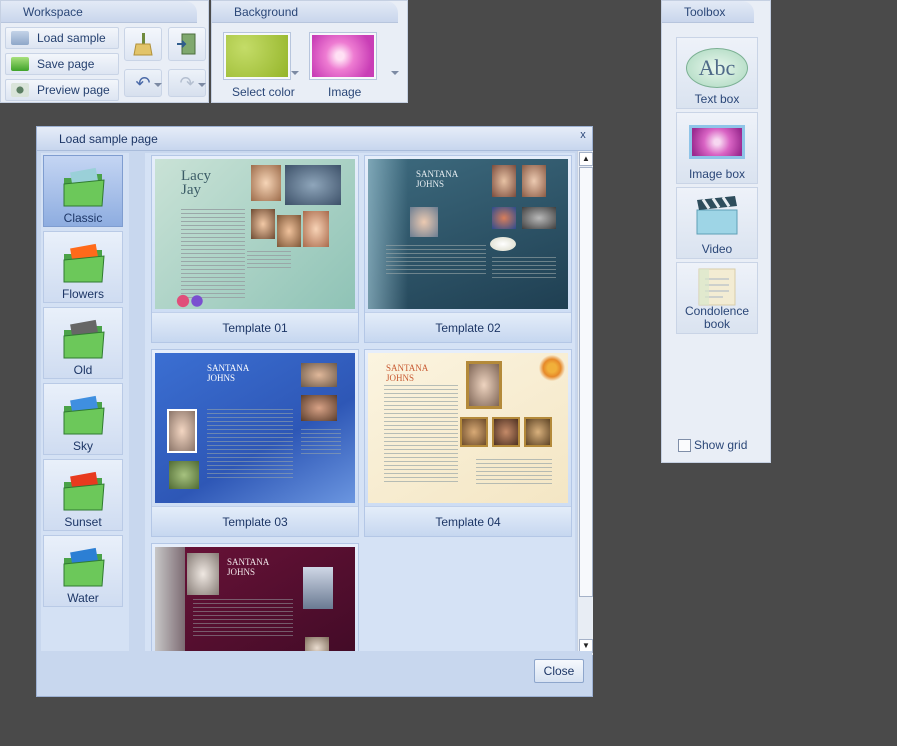 The width and height of the screenshot is (897, 746). Describe the element at coordinates (684, 445) in the screenshot. I see `show-grid-checkbox` at that location.